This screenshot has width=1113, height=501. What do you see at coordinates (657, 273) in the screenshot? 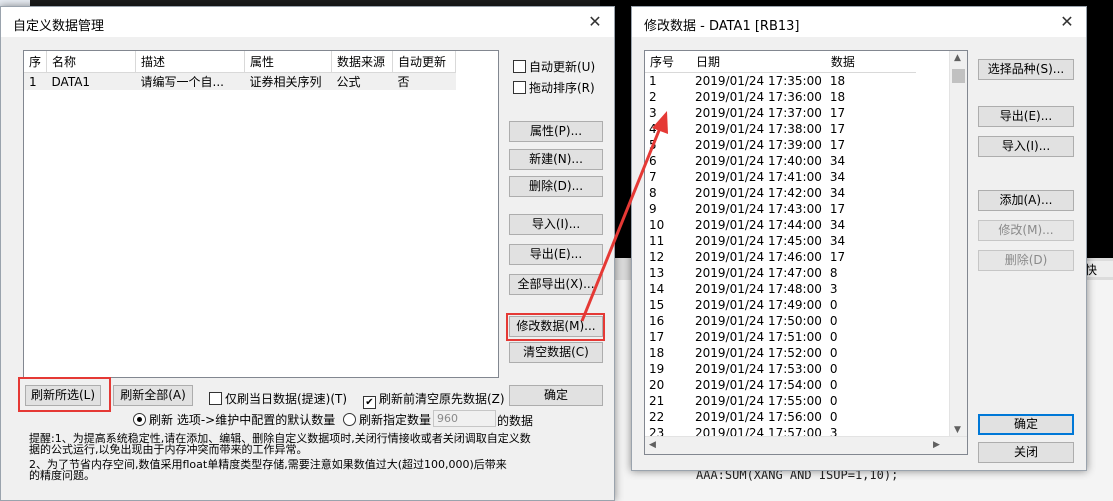
I see `cell-seq: 13` at bounding box center [657, 273].